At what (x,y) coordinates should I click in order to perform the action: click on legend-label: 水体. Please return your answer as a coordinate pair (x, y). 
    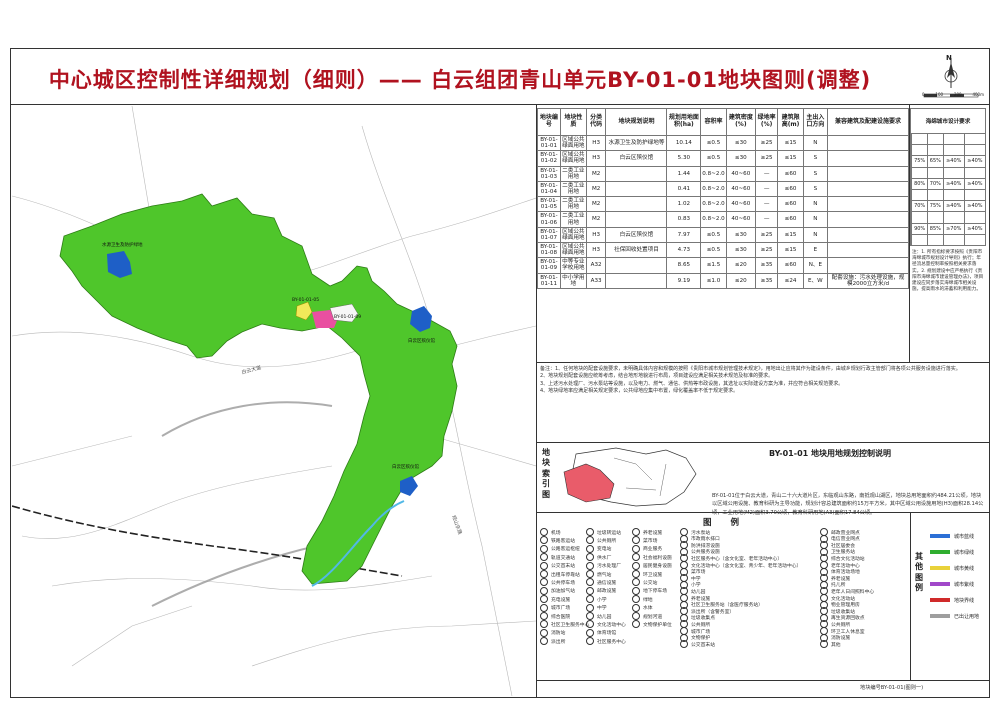
    Looking at the image, I should click on (648, 609).